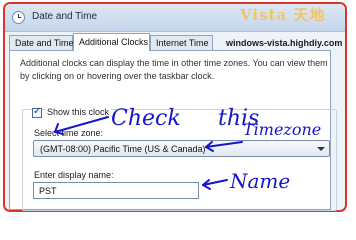 Image resolution: width=356 pixels, height=240 pixels. What do you see at coordinates (59, 129) in the screenshot?
I see `arrow-head-checkbox` at bounding box center [59, 129].